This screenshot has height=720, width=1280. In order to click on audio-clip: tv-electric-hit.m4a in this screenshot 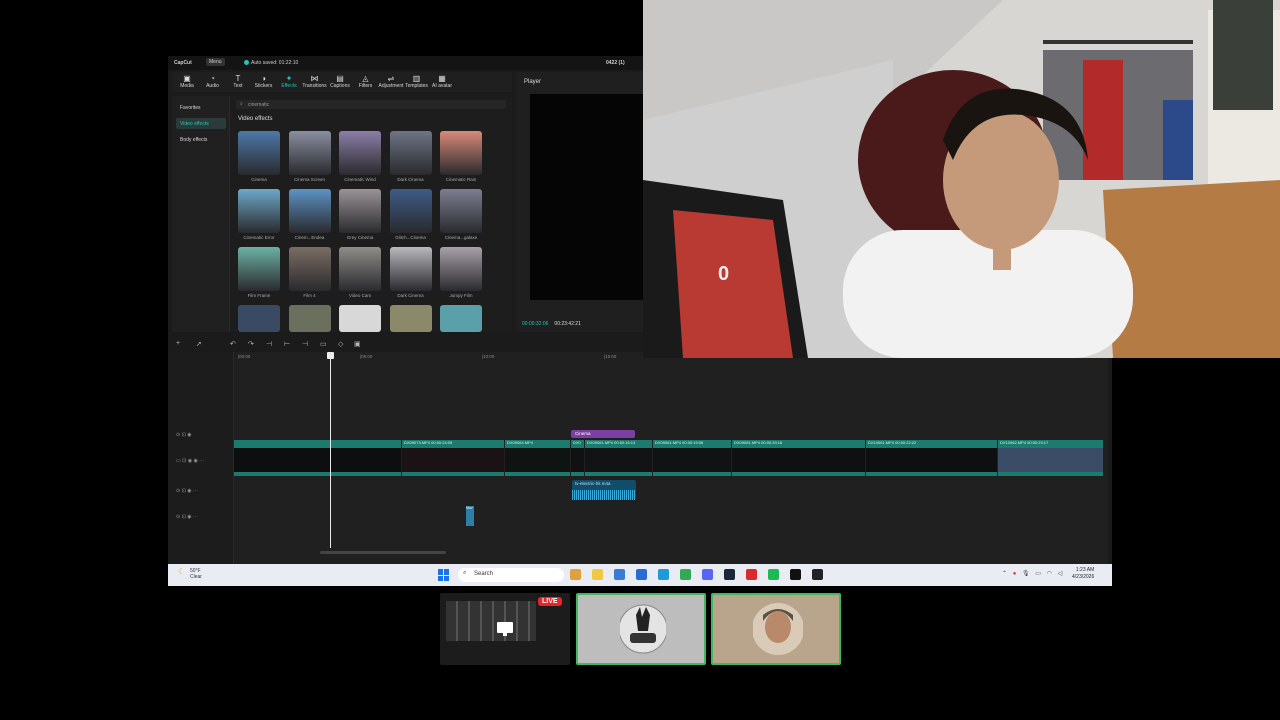, I will do `click(604, 490)`.